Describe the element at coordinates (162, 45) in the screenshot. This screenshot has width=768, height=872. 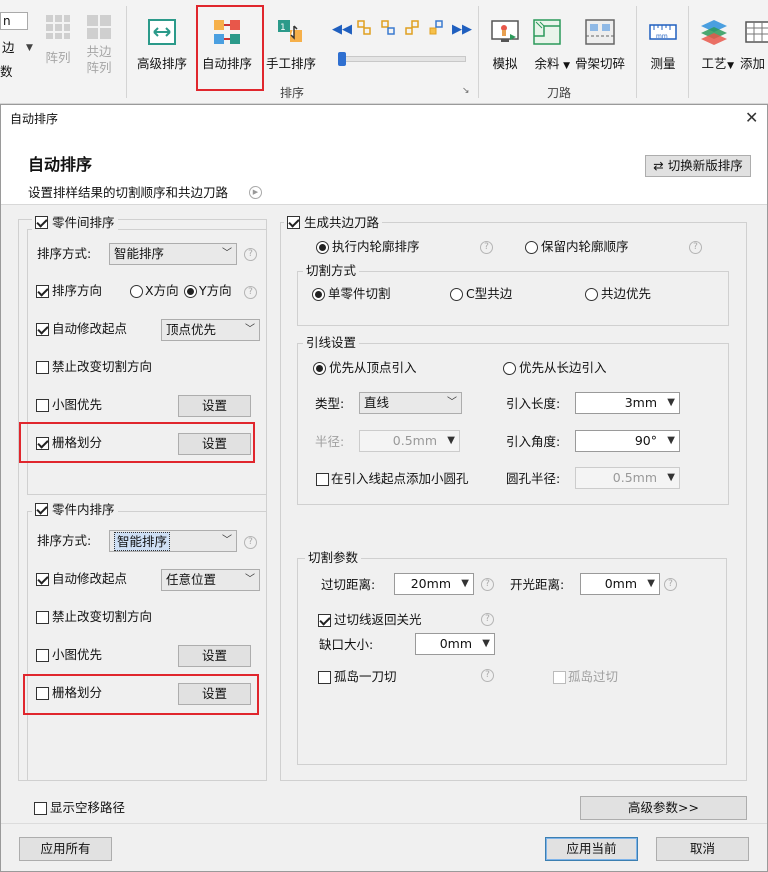
I see `advanced-sort-button: 高级排序` at that location.